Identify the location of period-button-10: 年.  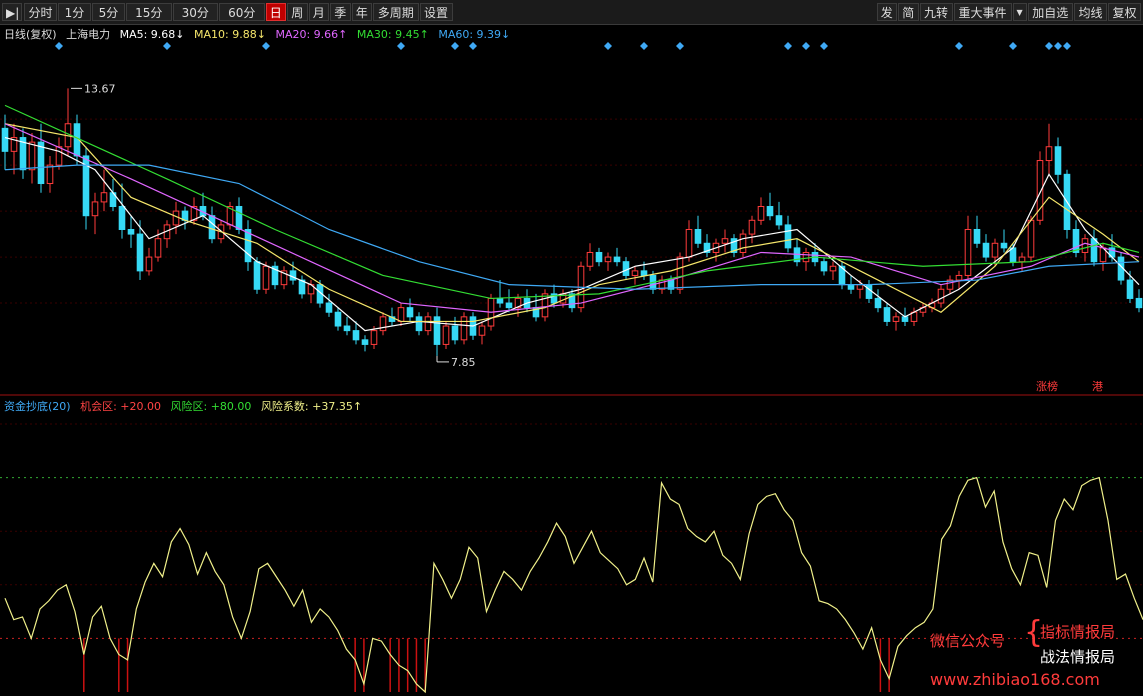
(361, 12).